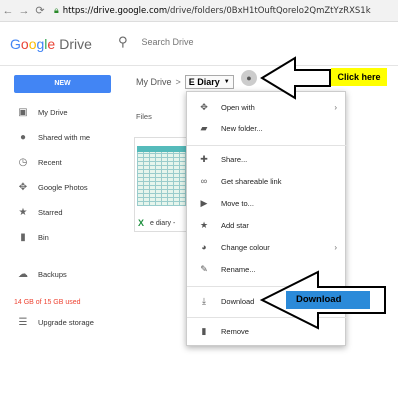 The height and width of the screenshot is (400, 398). Describe the element at coordinates (23, 187) in the screenshot. I see `photos-icon: ✥` at that location.